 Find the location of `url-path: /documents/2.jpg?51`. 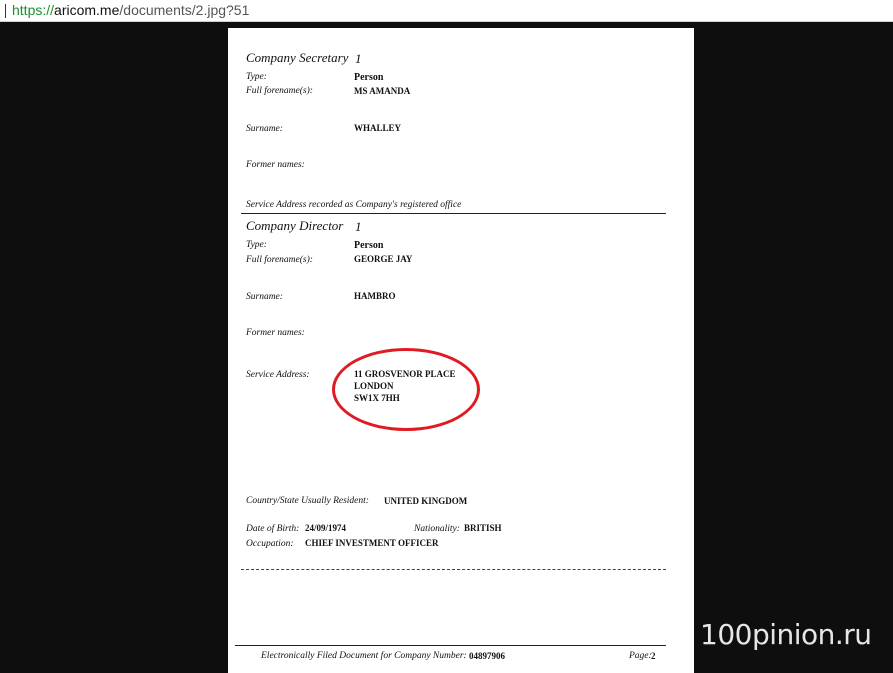

url-path: /documents/2.jpg?51 is located at coordinates (184, 10).